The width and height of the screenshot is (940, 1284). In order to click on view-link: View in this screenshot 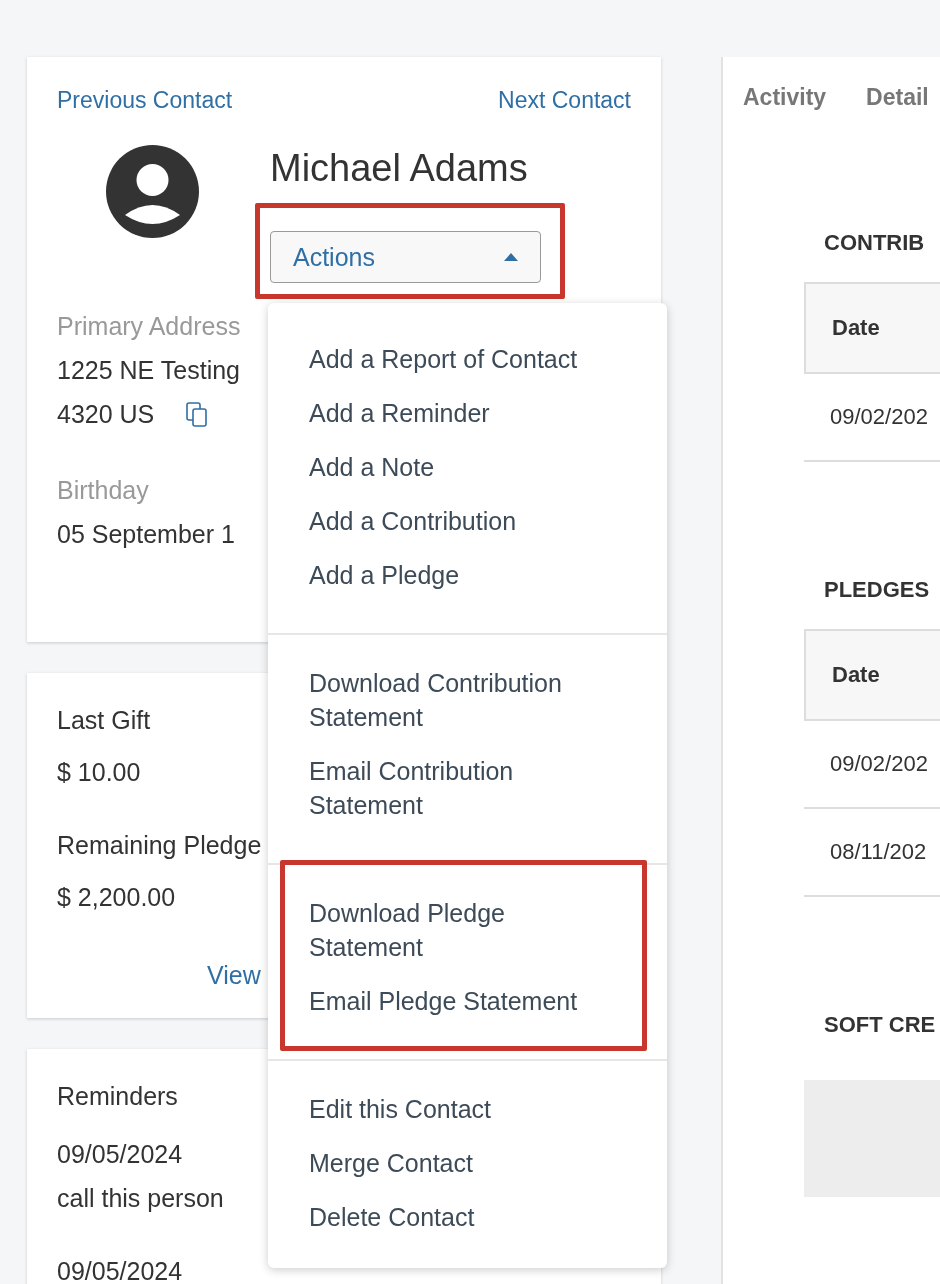, I will do `click(234, 975)`.